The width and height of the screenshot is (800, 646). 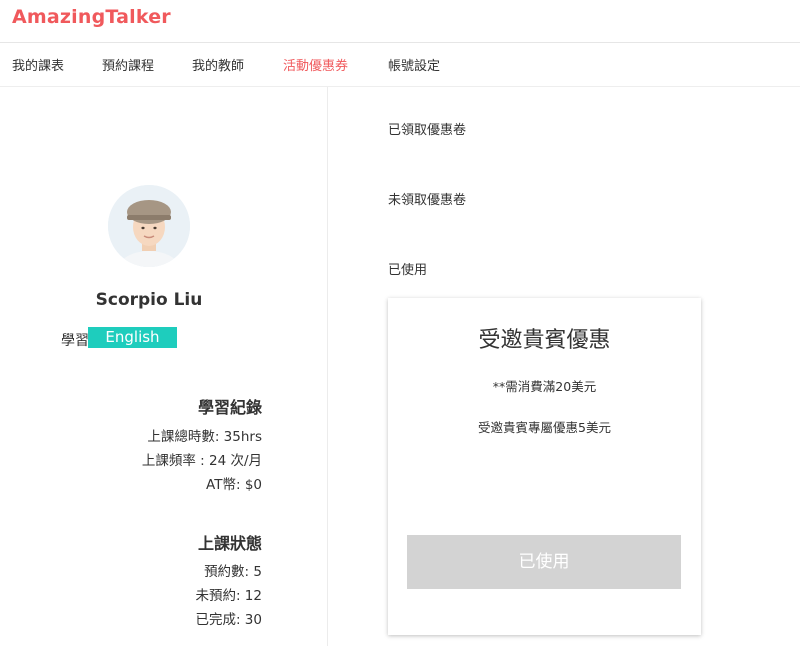 What do you see at coordinates (407, 268) in the screenshot?
I see `tab-used-coupons: 已使用` at bounding box center [407, 268].